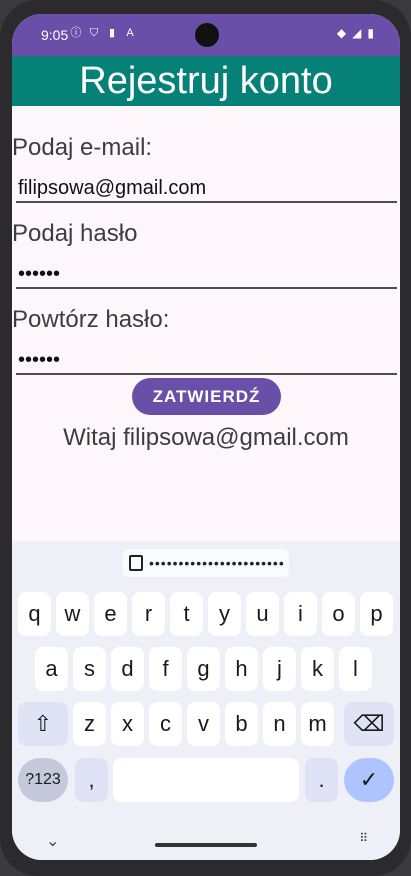 The width and height of the screenshot is (411, 876). I want to click on chevron-down-icon: ⌄, so click(52, 841).